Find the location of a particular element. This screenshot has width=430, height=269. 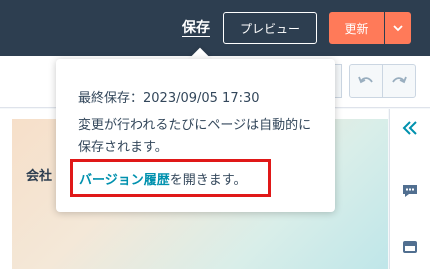

chevron-down-icon is located at coordinates (398, 27).